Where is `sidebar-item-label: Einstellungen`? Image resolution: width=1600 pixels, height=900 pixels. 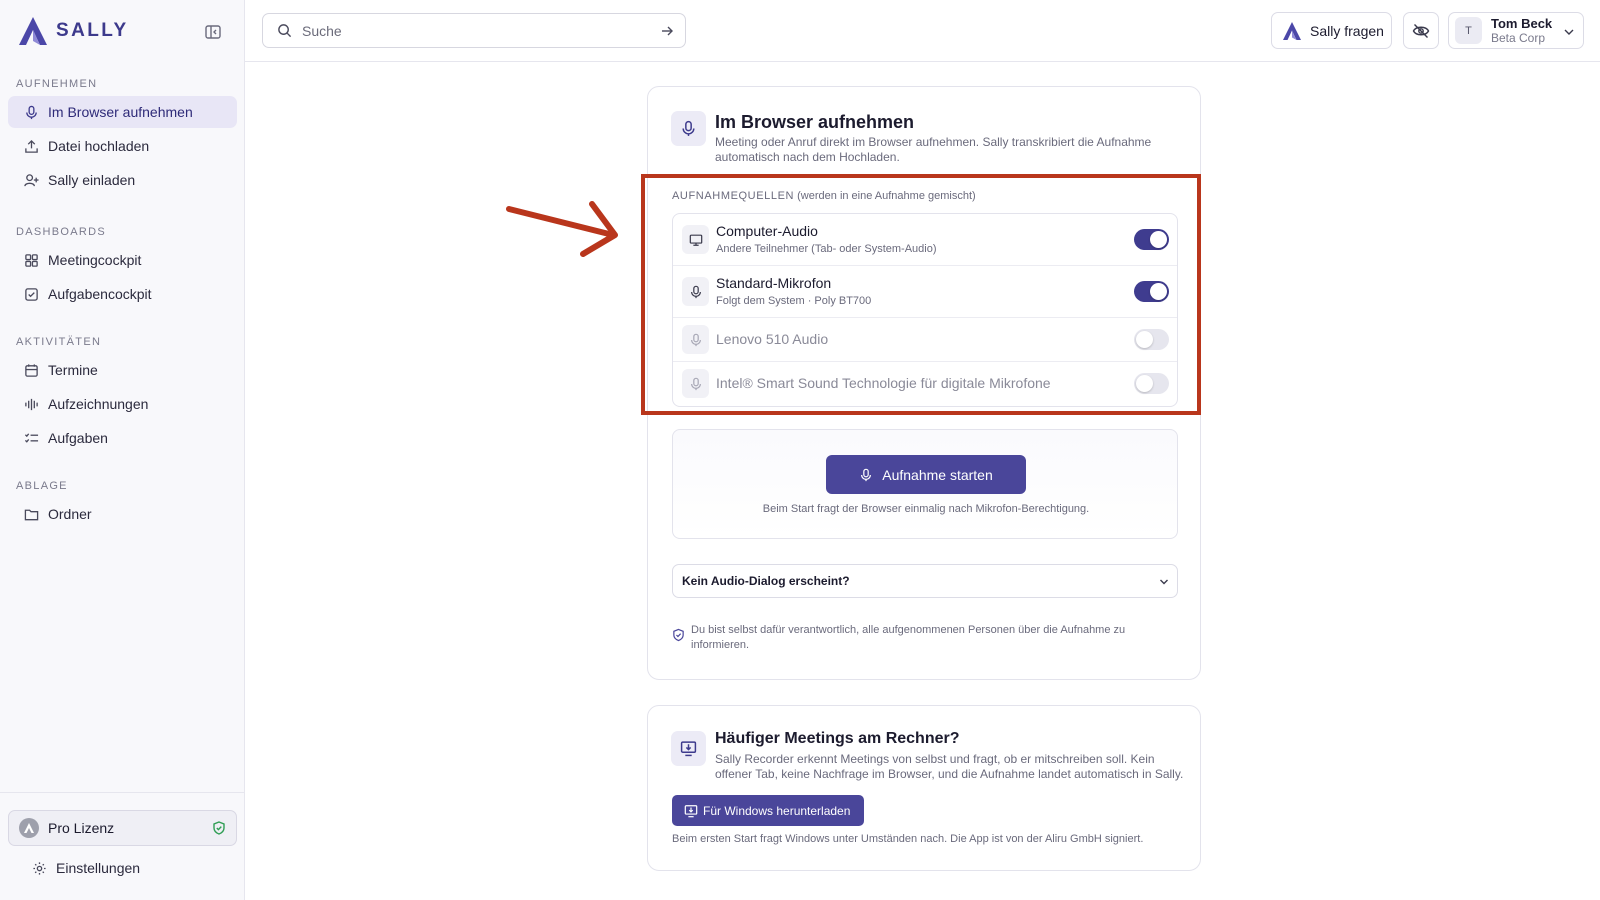 sidebar-item-label: Einstellungen is located at coordinates (98, 868).